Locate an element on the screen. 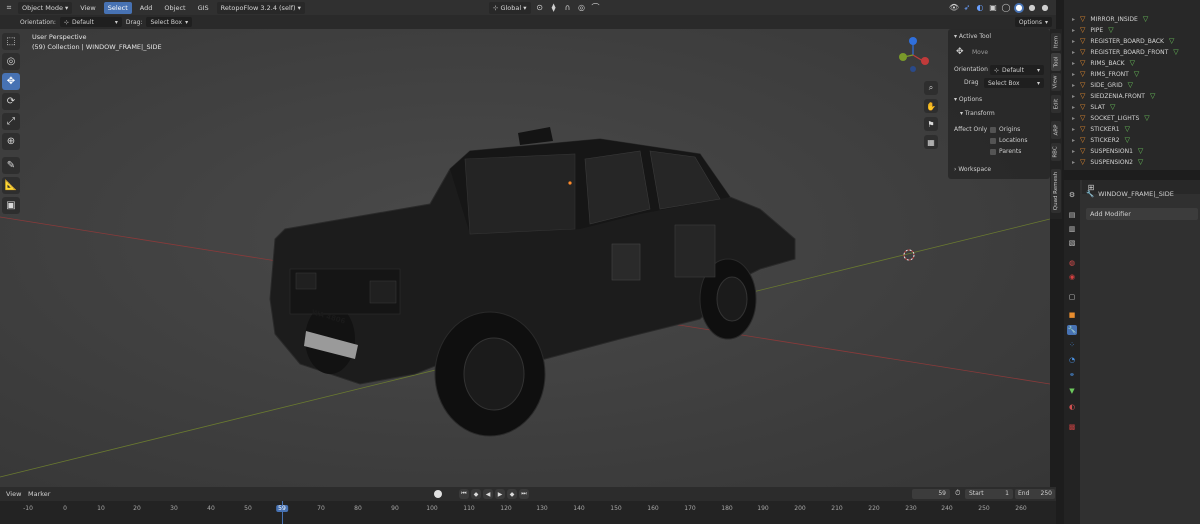 This screenshot has width=1200, height=524. outliner-item: ▸ ▽ SLAT ▽ is located at coordinates (1093, 107).